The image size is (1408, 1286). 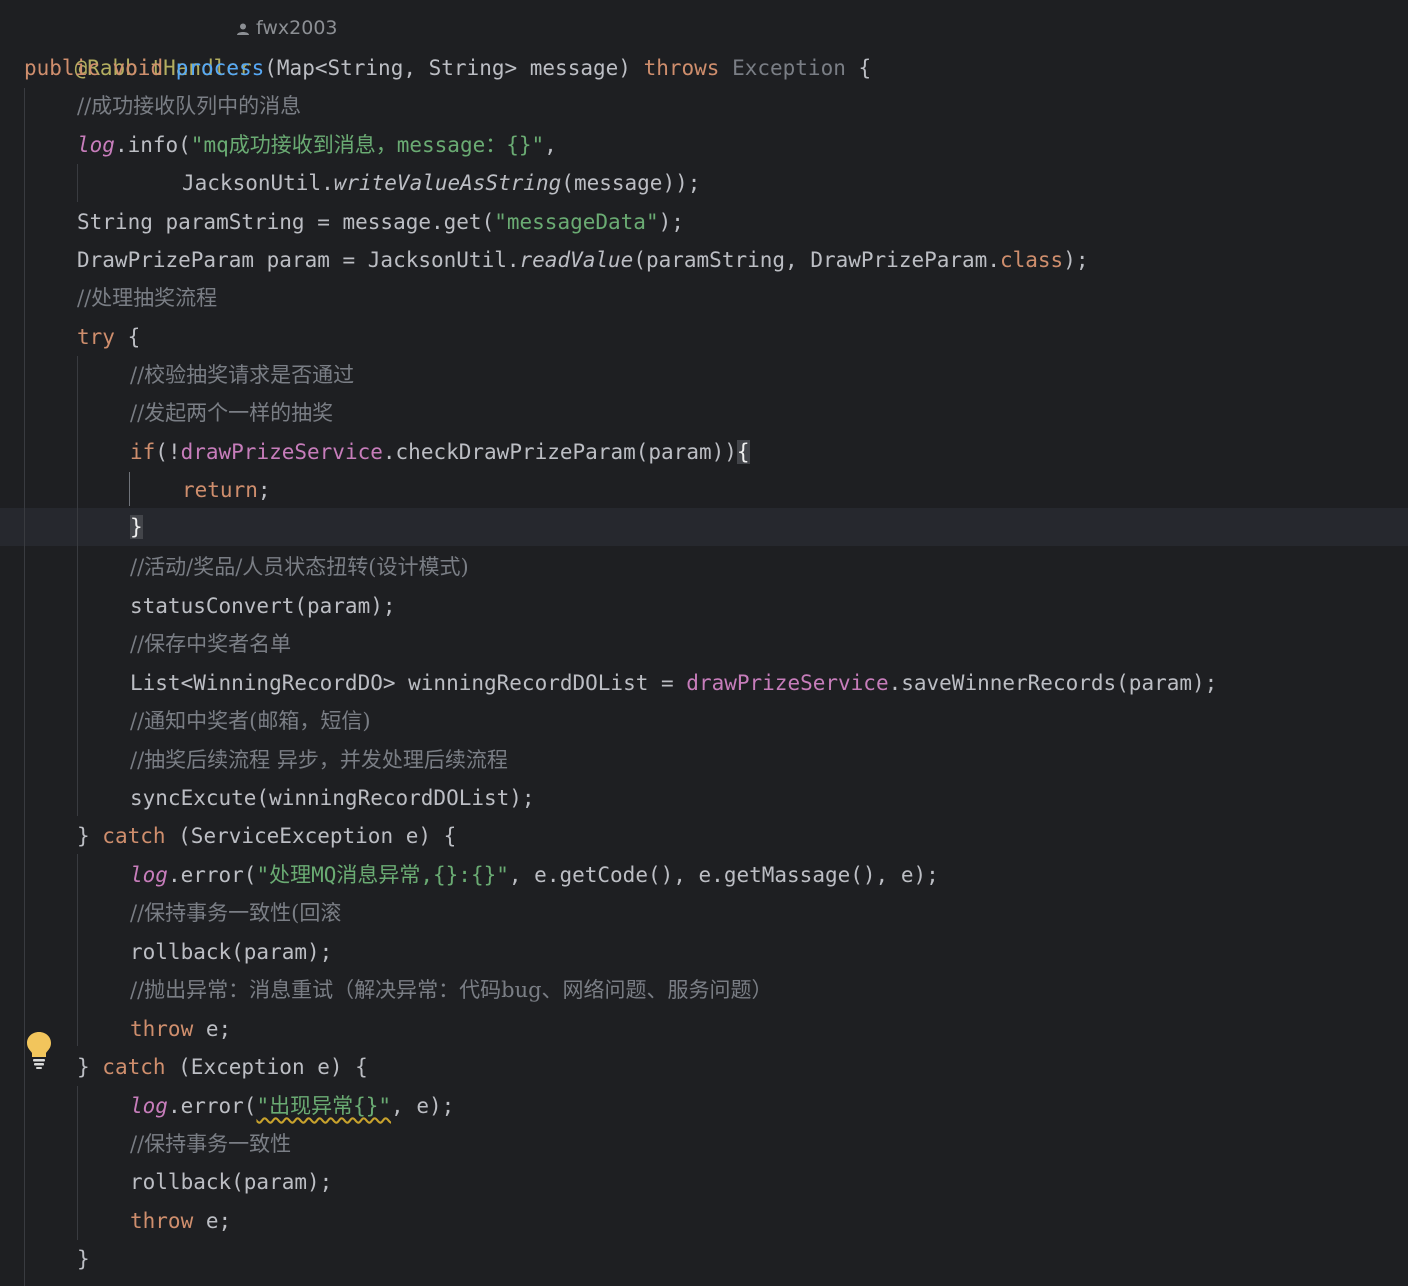 What do you see at coordinates (723, 875) in the screenshot?
I see `code-text: , e.getCode(), e.getMassage(), e);` at bounding box center [723, 875].